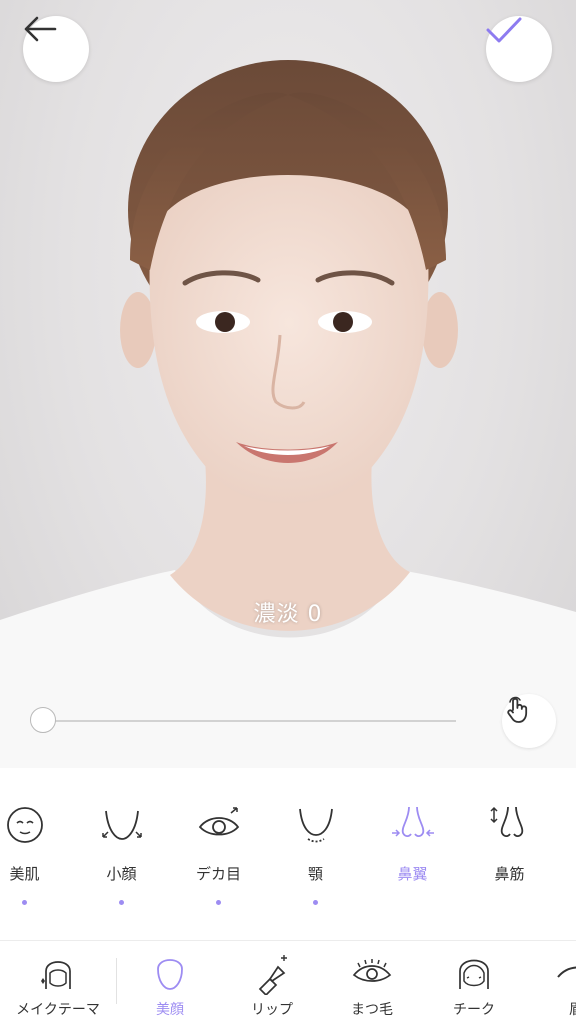 This screenshot has width=576, height=1024. Describe the element at coordinates (548, 985) in the screenshot. I see `category-eyebrow: 眉` at that location.